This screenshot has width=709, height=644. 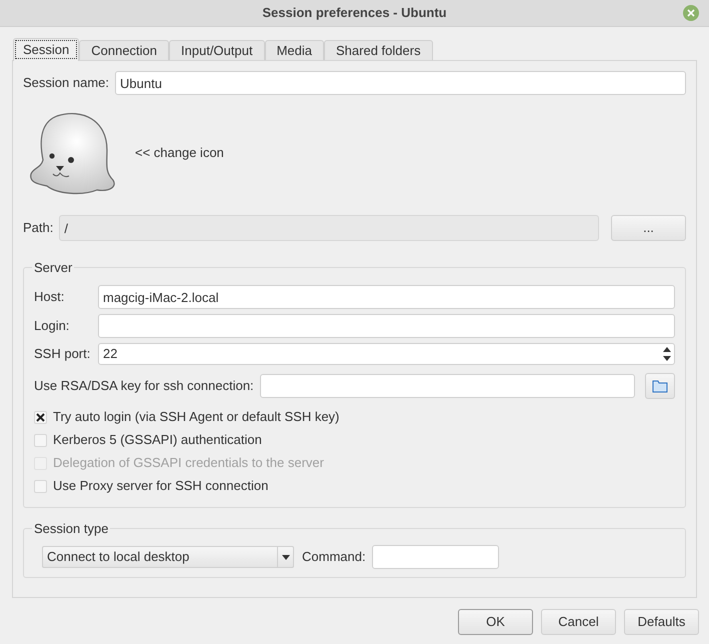 What do you see at coordinates (63, 354) in the screenshot?
I see `ssh-port-label: SSH port:` at bounding box center [63, 354].